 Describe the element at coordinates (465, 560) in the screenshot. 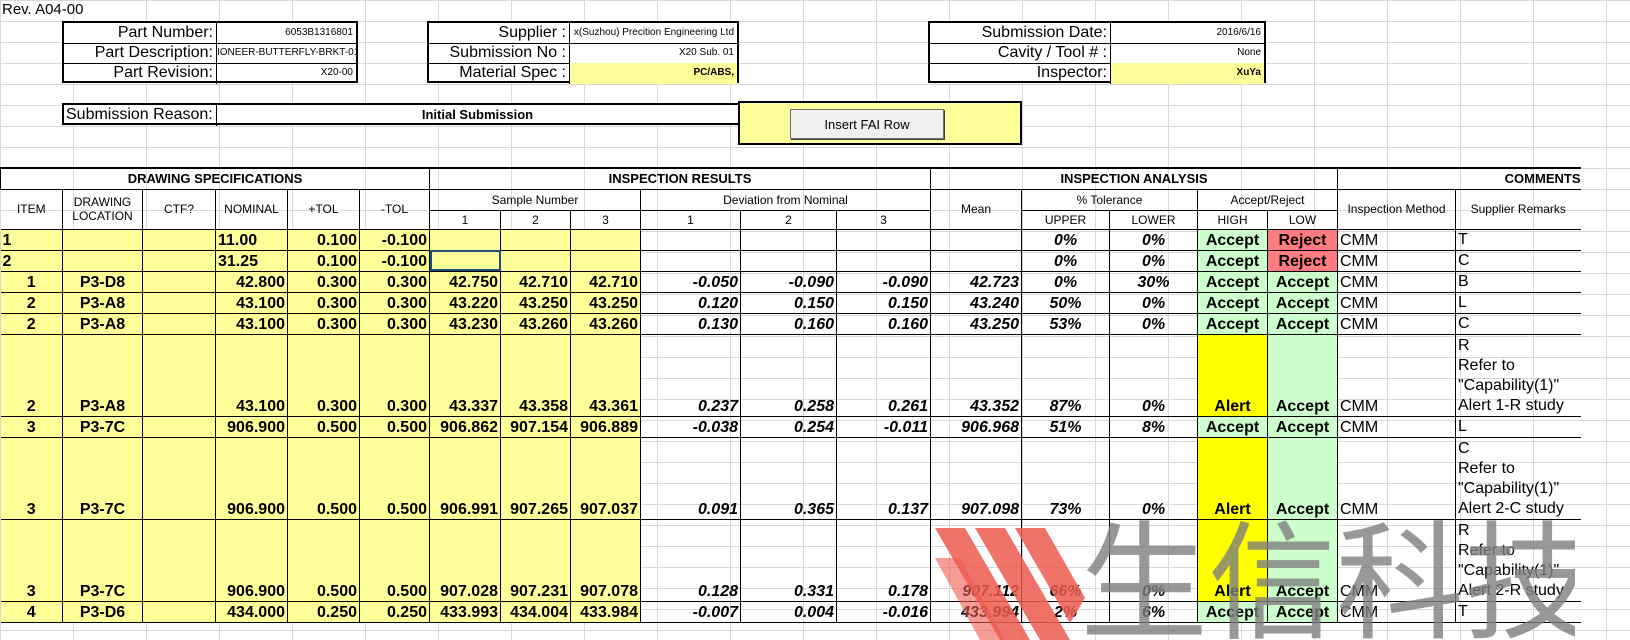

I see `cell-sample-1: 907.028` at that location.